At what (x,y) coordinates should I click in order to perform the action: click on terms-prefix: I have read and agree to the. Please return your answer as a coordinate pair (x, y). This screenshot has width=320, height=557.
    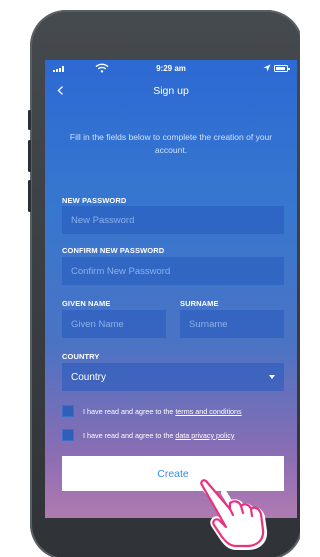
    Looking at the image, I should click on (129, 411).